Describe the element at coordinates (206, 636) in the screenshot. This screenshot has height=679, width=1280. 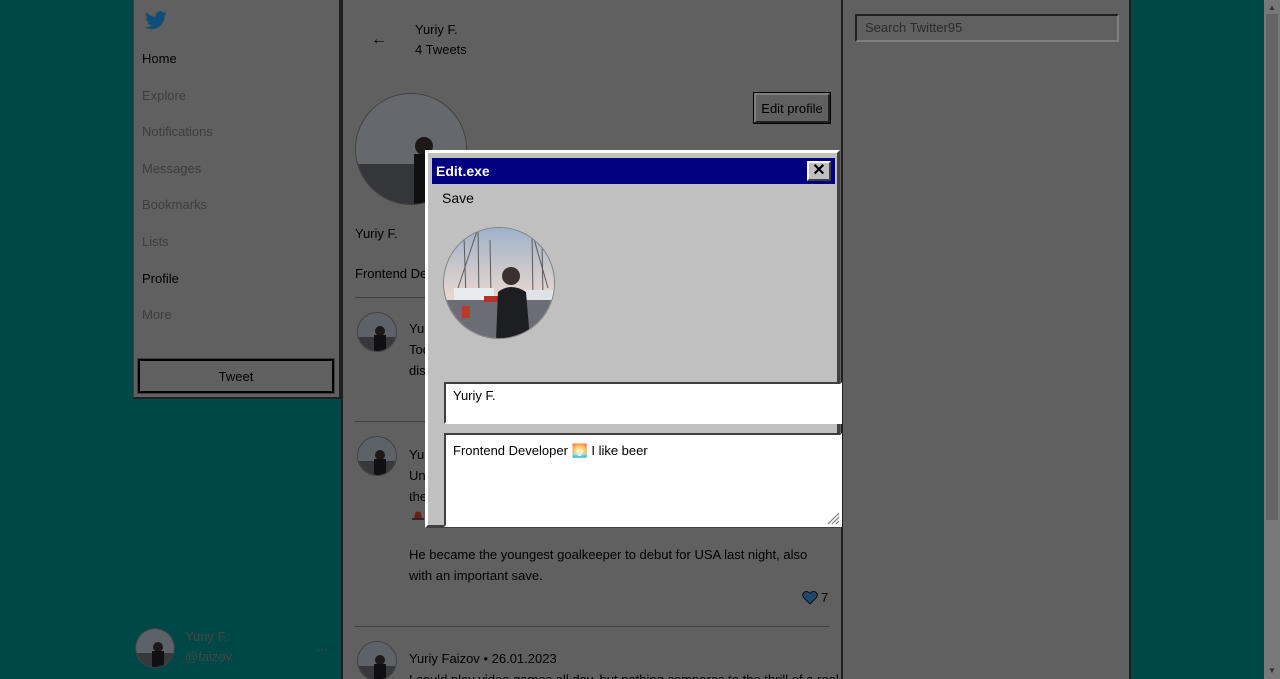
I see `account-name: Yuriy F.` at that location.